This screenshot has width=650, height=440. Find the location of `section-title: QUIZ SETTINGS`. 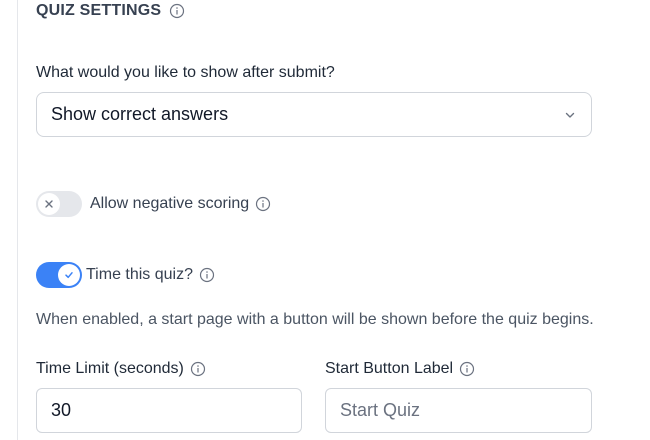

section-title: QUIZ SETTINGS is located at coordinates (99, 10).